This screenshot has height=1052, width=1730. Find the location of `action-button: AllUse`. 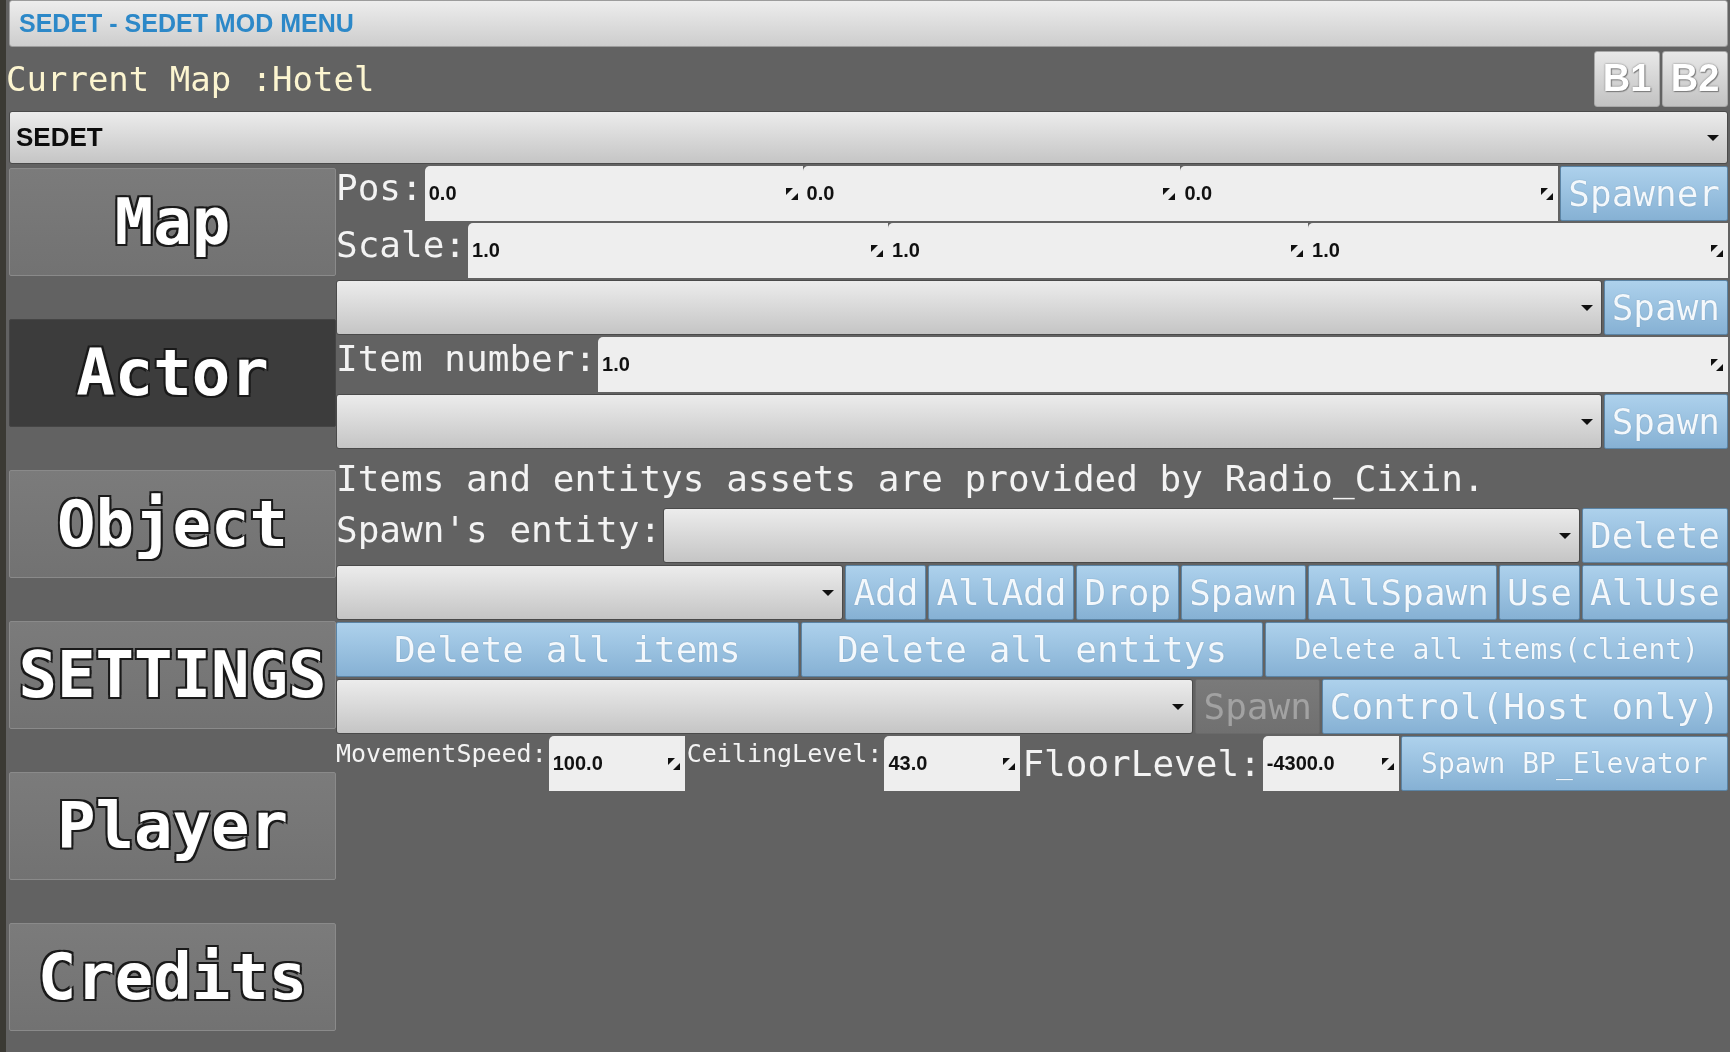

action-button: AllUse is located at coordinates (1654, 592).